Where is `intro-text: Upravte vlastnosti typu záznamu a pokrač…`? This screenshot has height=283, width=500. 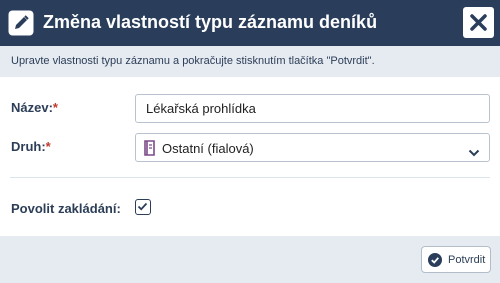 intro-text: Upravte vlastnosti typu záznamu a pokrač… is located at coordinates (193, 61).